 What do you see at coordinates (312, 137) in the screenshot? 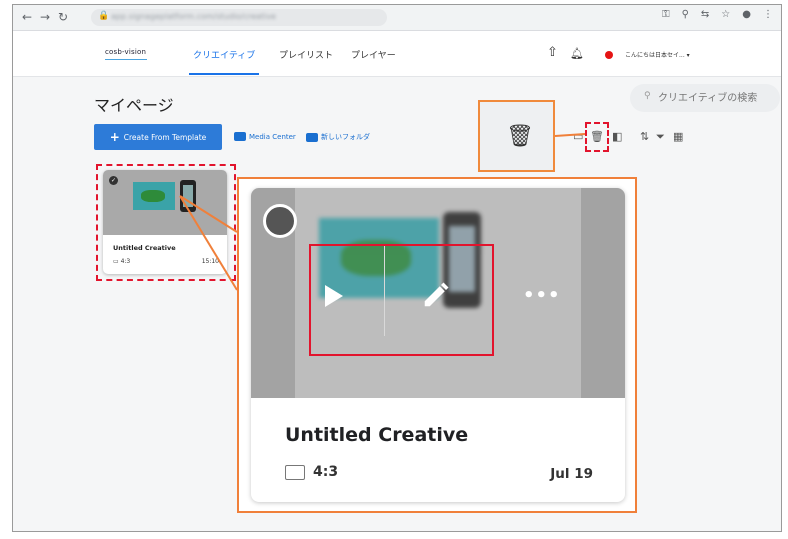
I see `folder-icon` at bounding box center [312, 137].